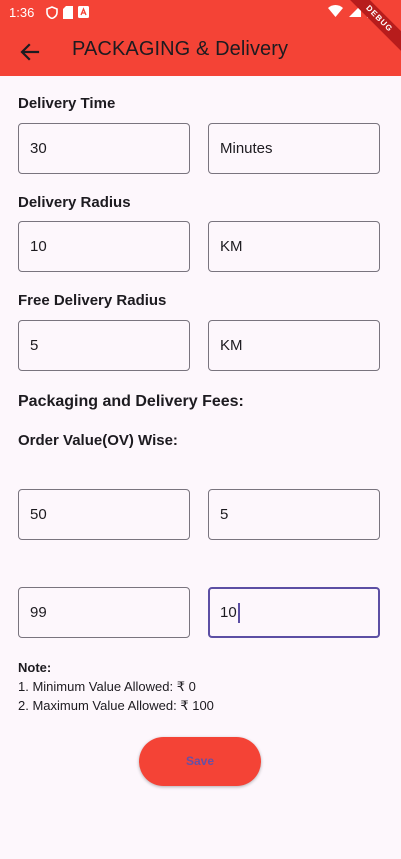 The width and height of the screenshot is (401, 859). What do you see at coordinates (228, 612) in the screenshot?
I see `fee-input-value: 10` at bounding box center [228, 612].